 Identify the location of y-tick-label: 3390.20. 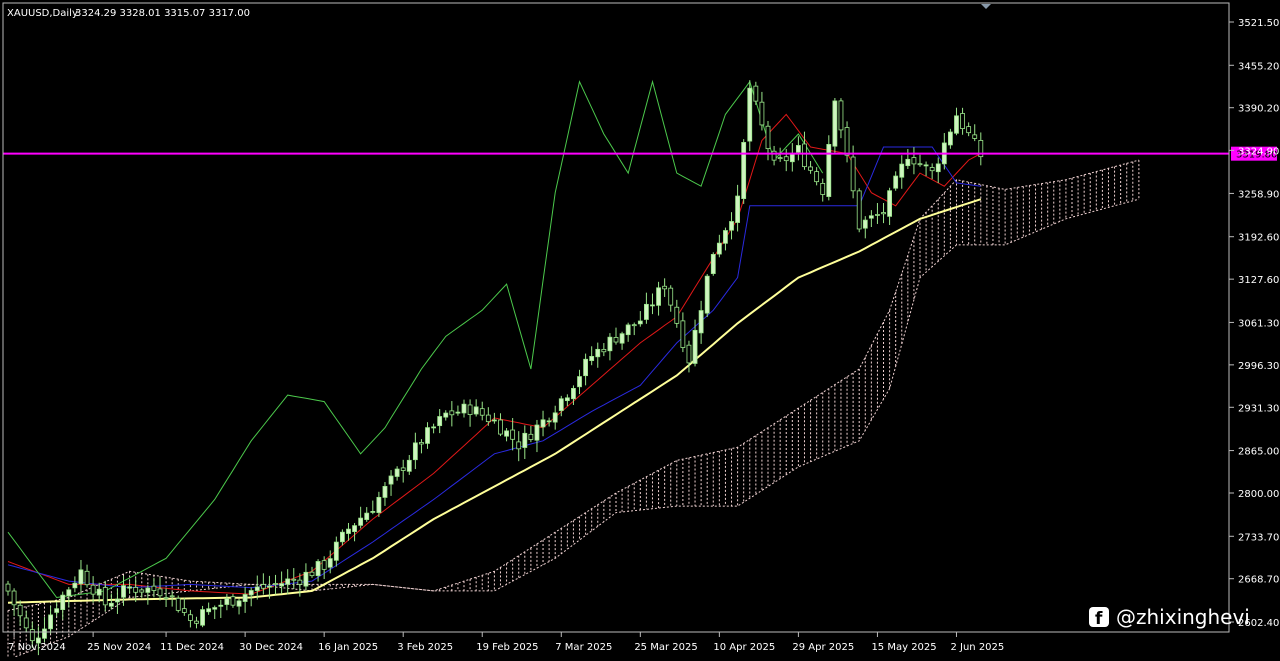
(1258, 109).